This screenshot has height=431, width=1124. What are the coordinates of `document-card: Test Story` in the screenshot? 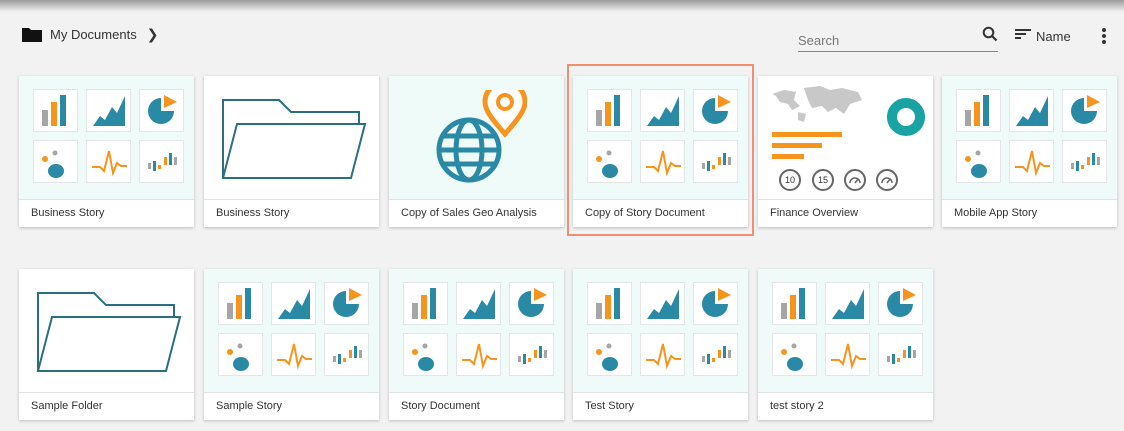 It's located at (660, 344).